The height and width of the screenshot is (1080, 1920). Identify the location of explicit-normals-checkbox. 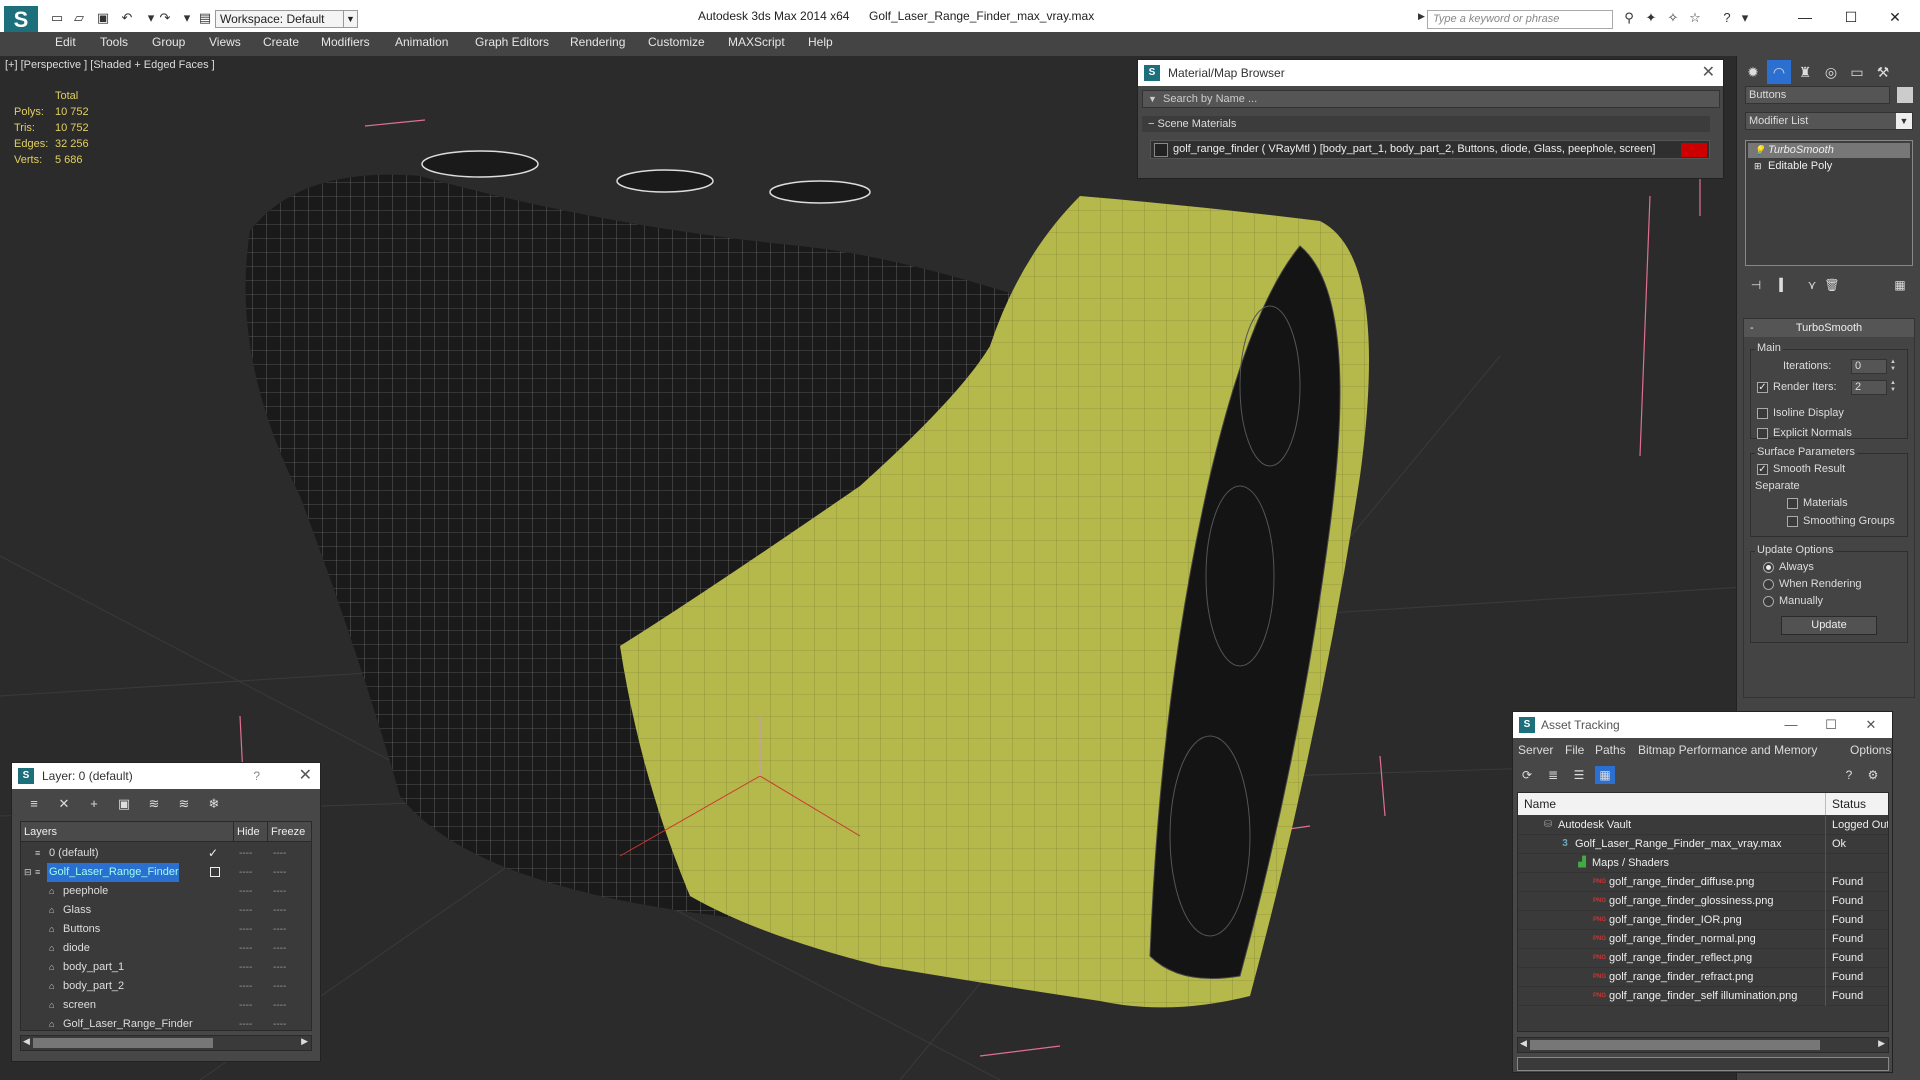
(1762, 433).